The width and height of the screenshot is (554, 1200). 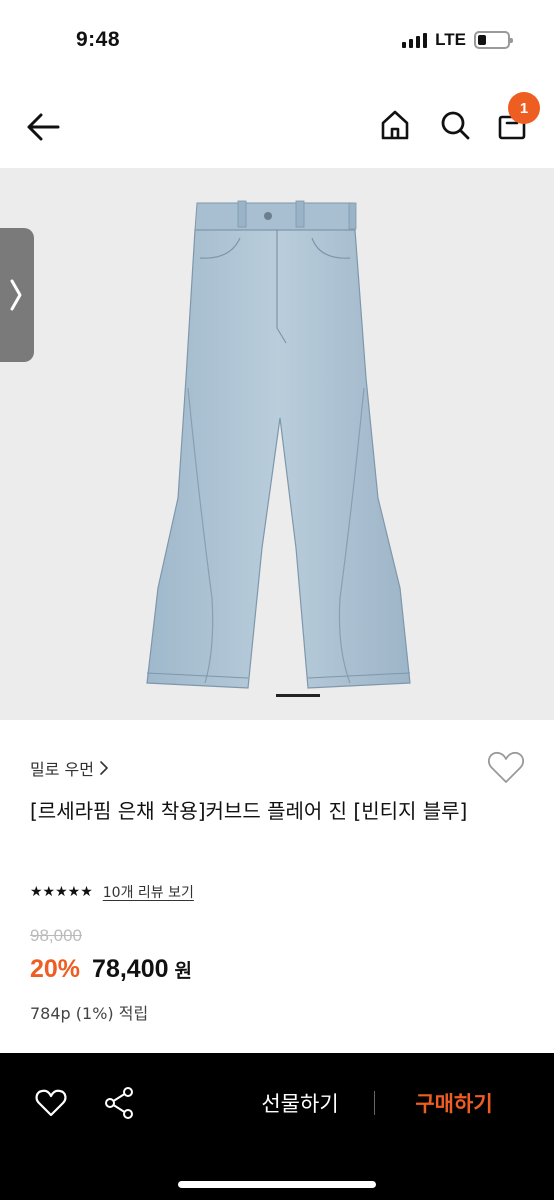 I want to click on wishlist-button, so click(x=506, y=768).